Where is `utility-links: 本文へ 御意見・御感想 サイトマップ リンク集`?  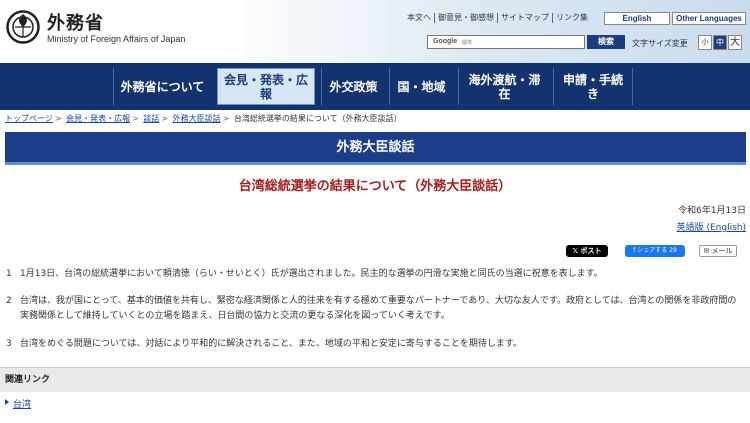 utility-links: 本文へ 御意見・御感想 サイトマップ リンク集 is located at coordinates (497, 18).